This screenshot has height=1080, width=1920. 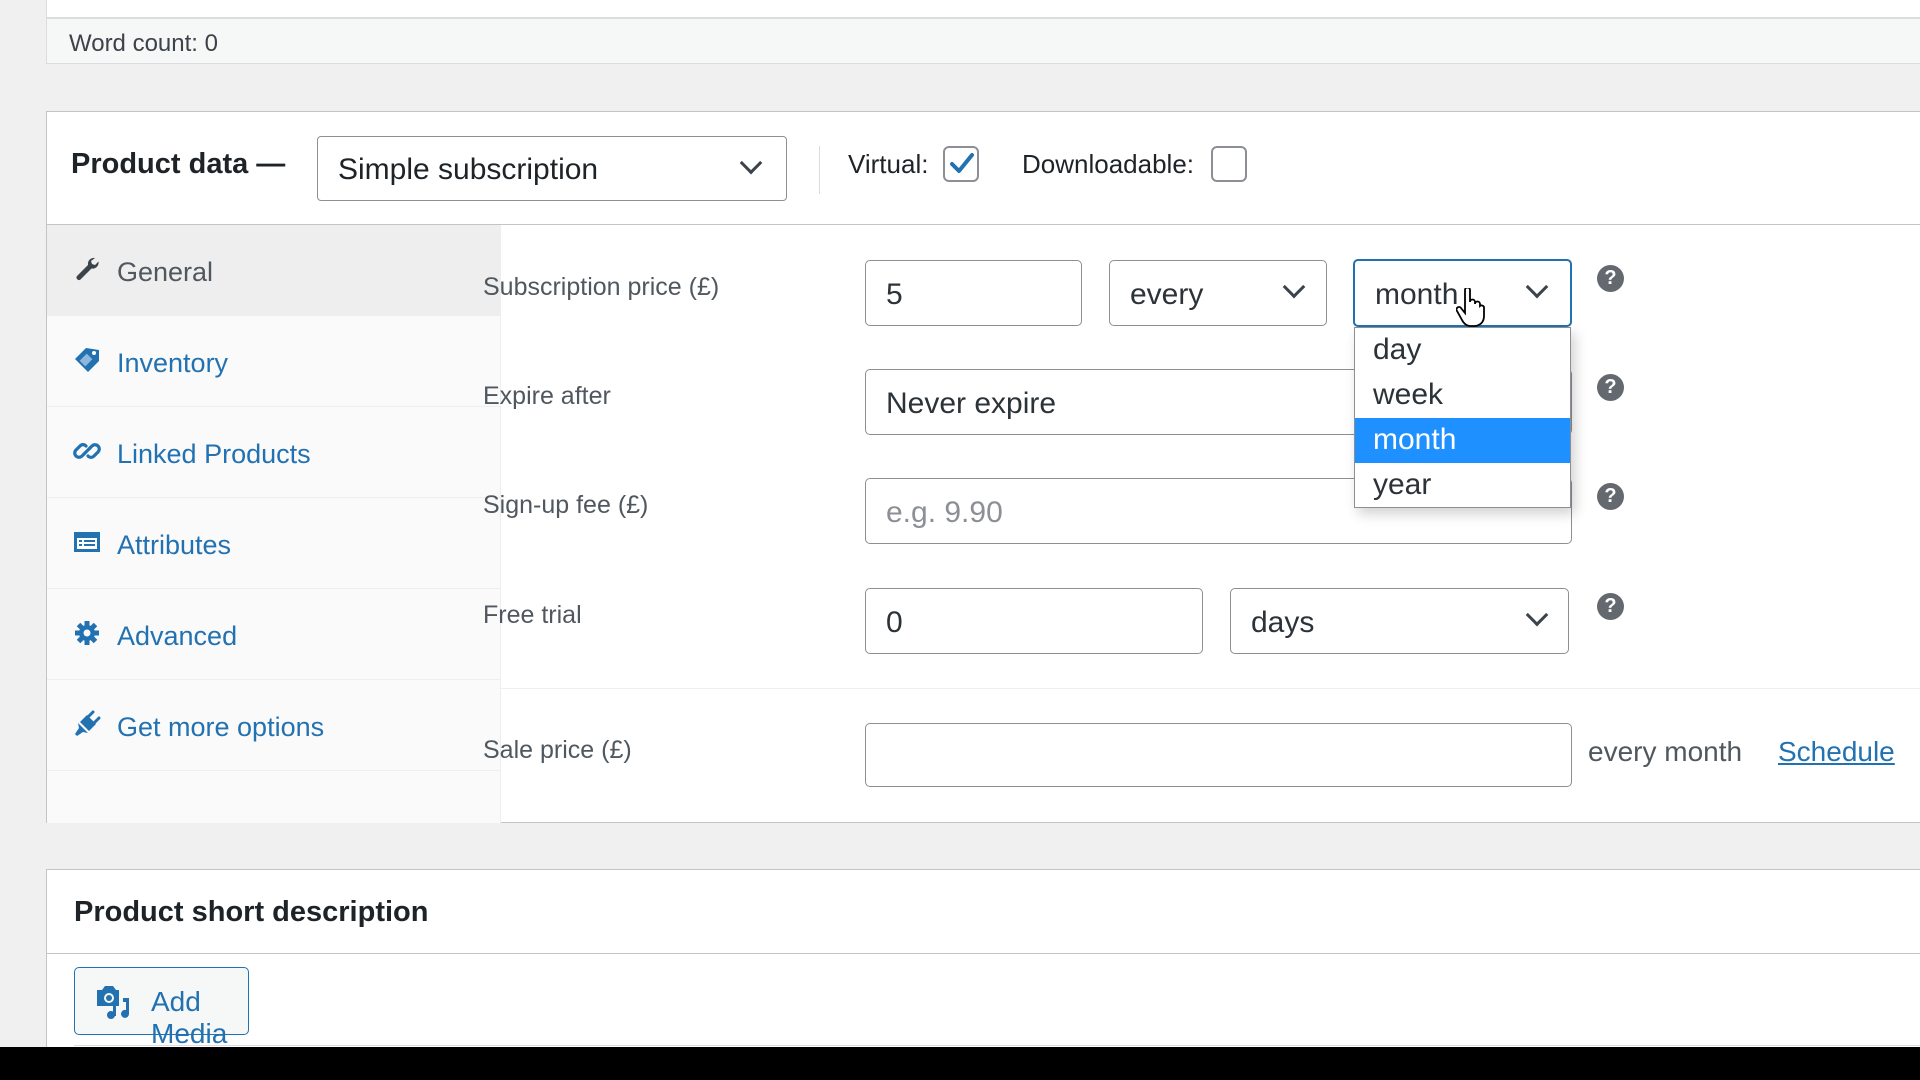 I want to click on subscription-price-input: 5, so click(x=973, y=293).